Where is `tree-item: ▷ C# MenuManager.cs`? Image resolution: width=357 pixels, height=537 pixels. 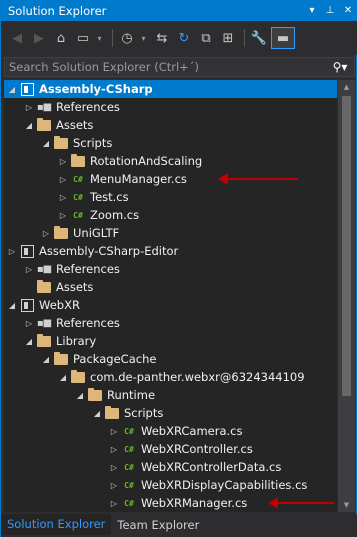
tree-item: ▷ C# MenuManager.cs is located at coordinates (170, 179).